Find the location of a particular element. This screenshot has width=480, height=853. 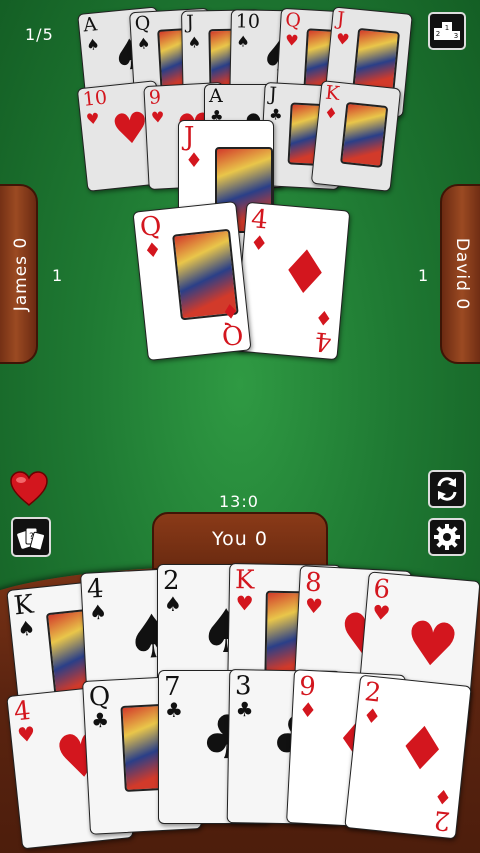

cards-icon: ? is located at coordinates (31, 539).